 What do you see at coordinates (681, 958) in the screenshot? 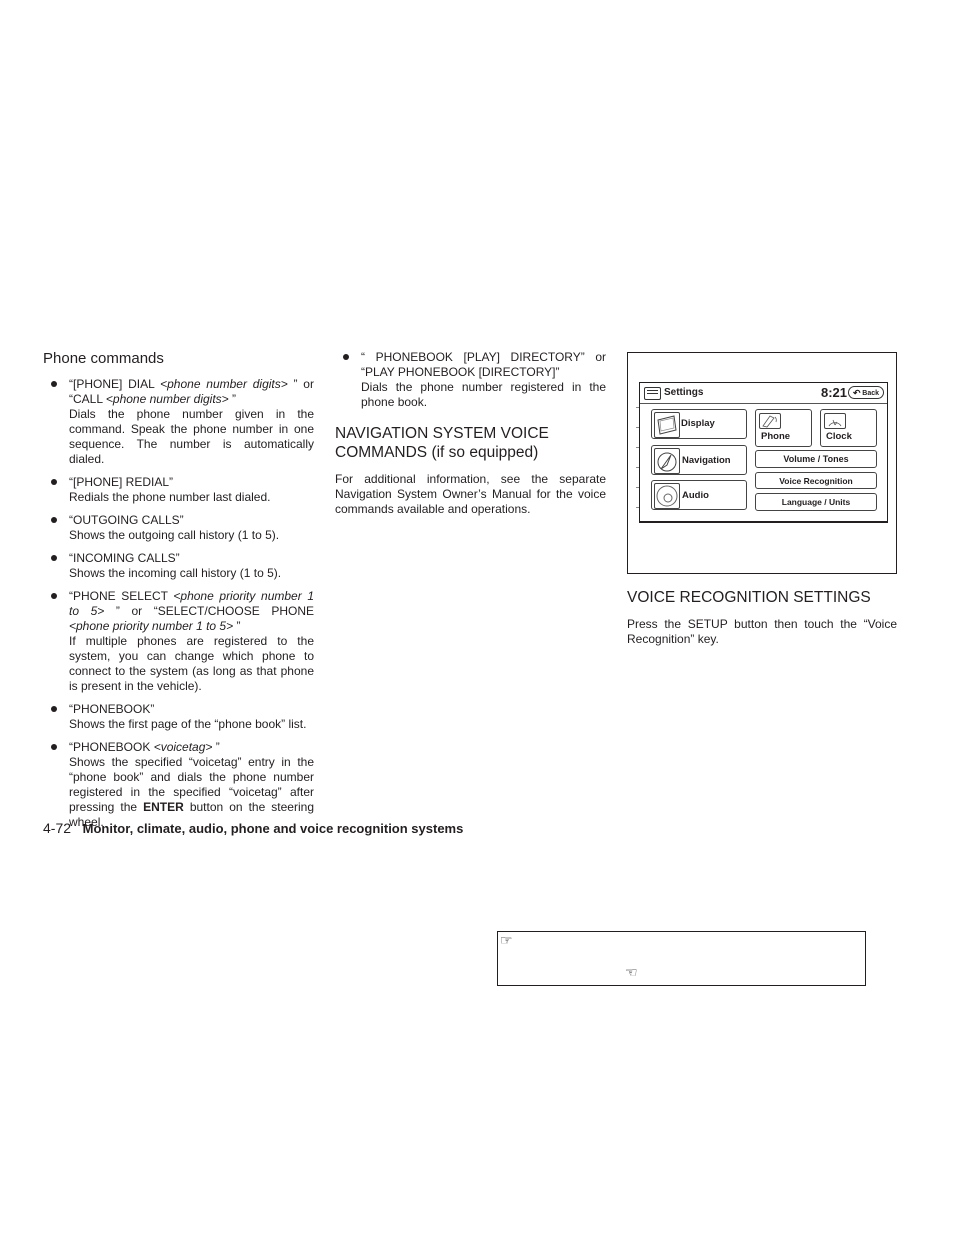
I see `reference-box: ☞ ☜` at bounding box center [681, 958].